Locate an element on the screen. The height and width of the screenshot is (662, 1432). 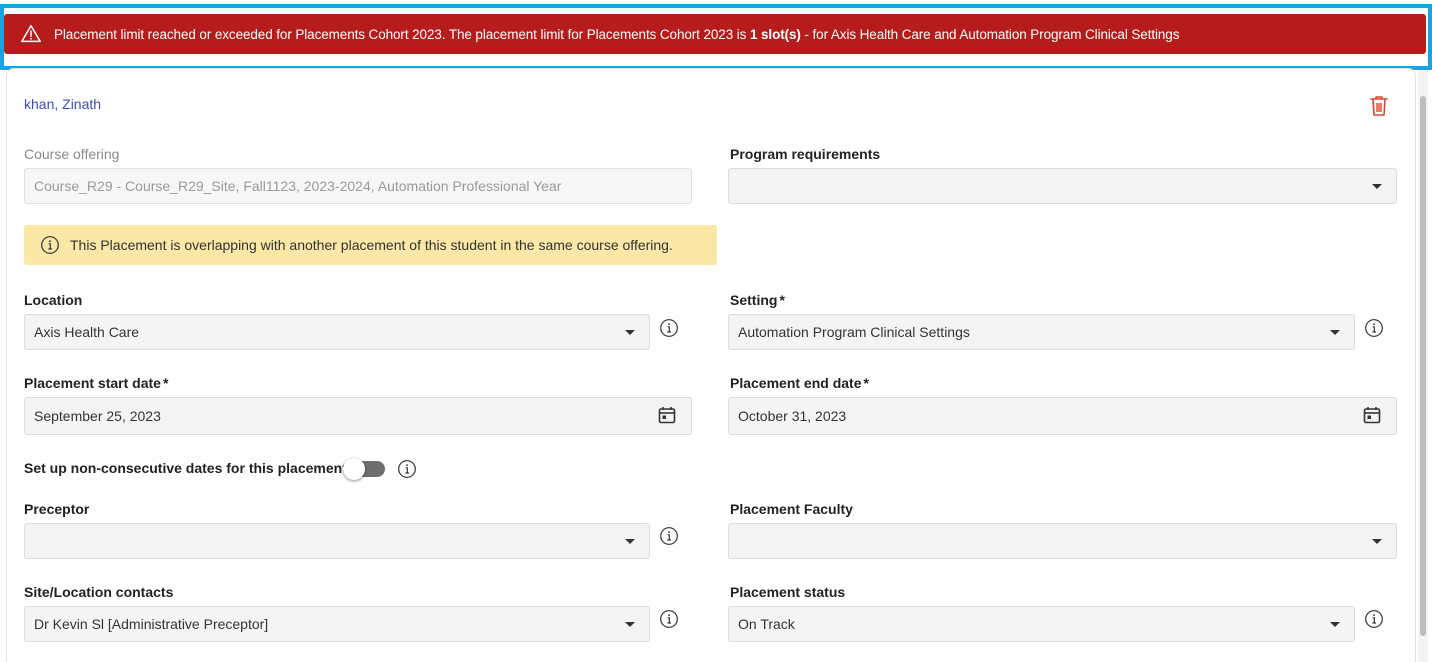
site-contacts-select: Dr Kevin Sl [Administrative Preceptor] is located at coordinates (337, 624).